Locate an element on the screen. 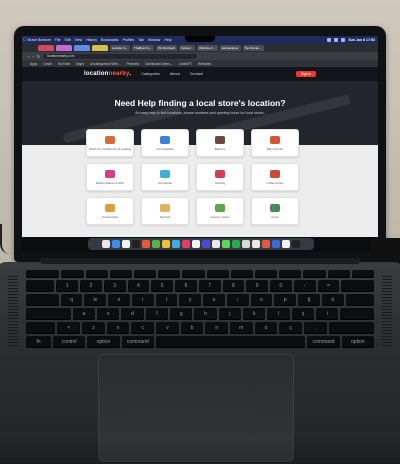  key: 4 is located at coordinates (138, 286).